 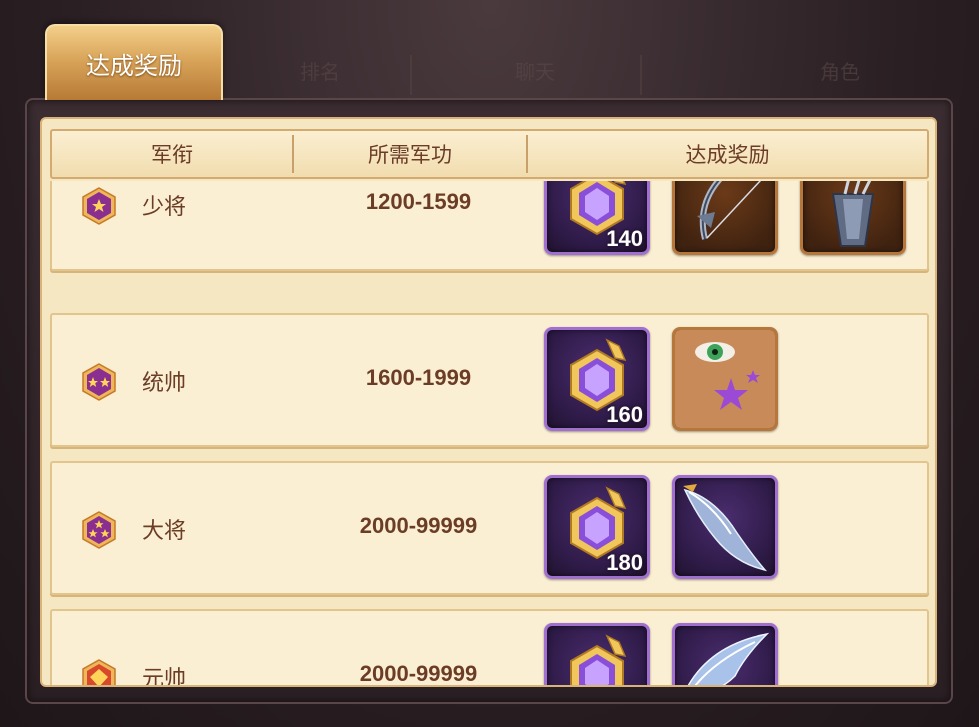 What do you see at coordinates (624, 562) in the screenshot?
I see `reward-quantity: 180` at bounding box center [624, 562].